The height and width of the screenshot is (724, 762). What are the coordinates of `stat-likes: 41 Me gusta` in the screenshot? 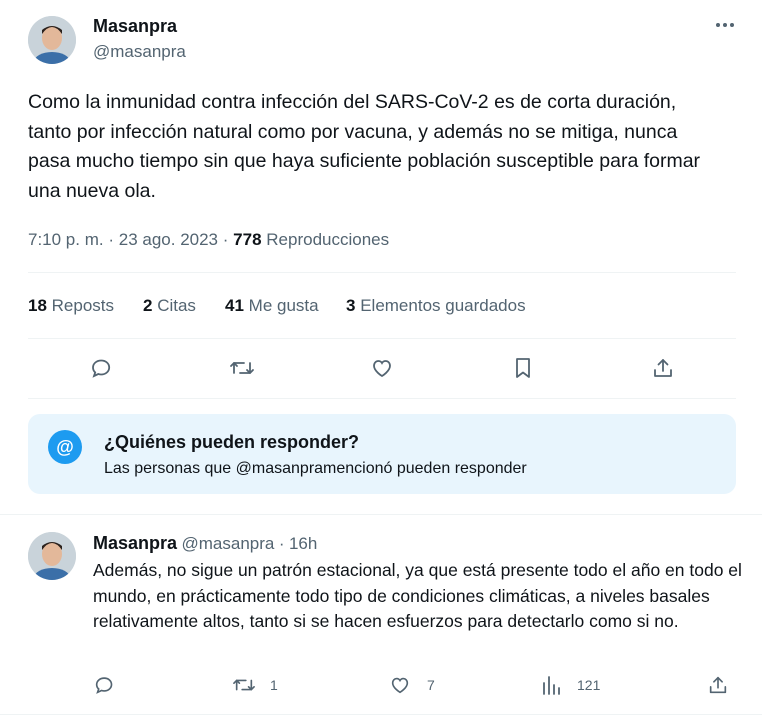 It's located at (272, 306).